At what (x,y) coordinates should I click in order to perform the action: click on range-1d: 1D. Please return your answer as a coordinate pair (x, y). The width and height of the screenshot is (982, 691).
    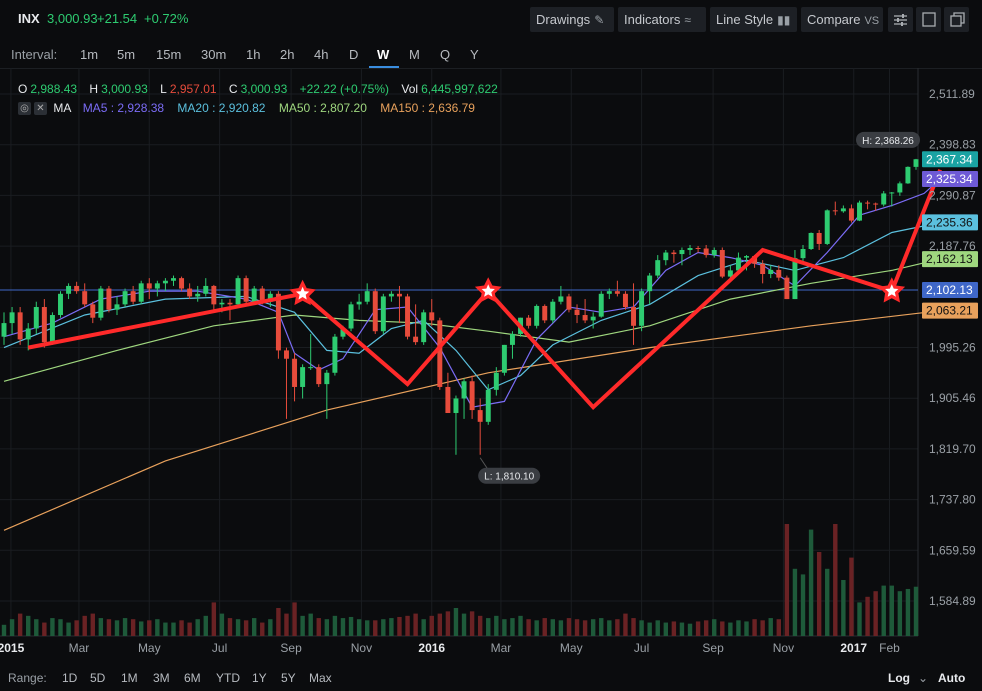
    Looking at the image, I should click on (69, 678).